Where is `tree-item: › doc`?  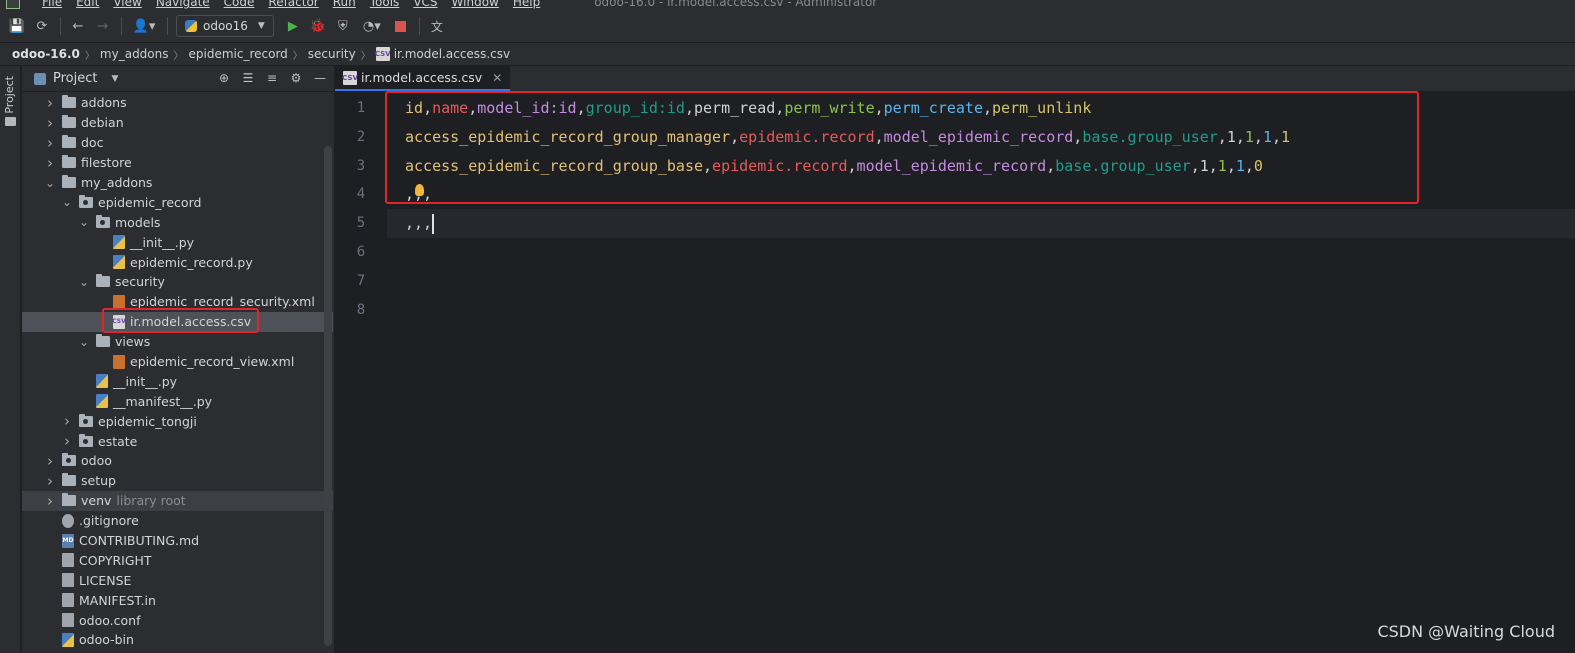
tree-item: › doc is located at coordinates (177, 143).